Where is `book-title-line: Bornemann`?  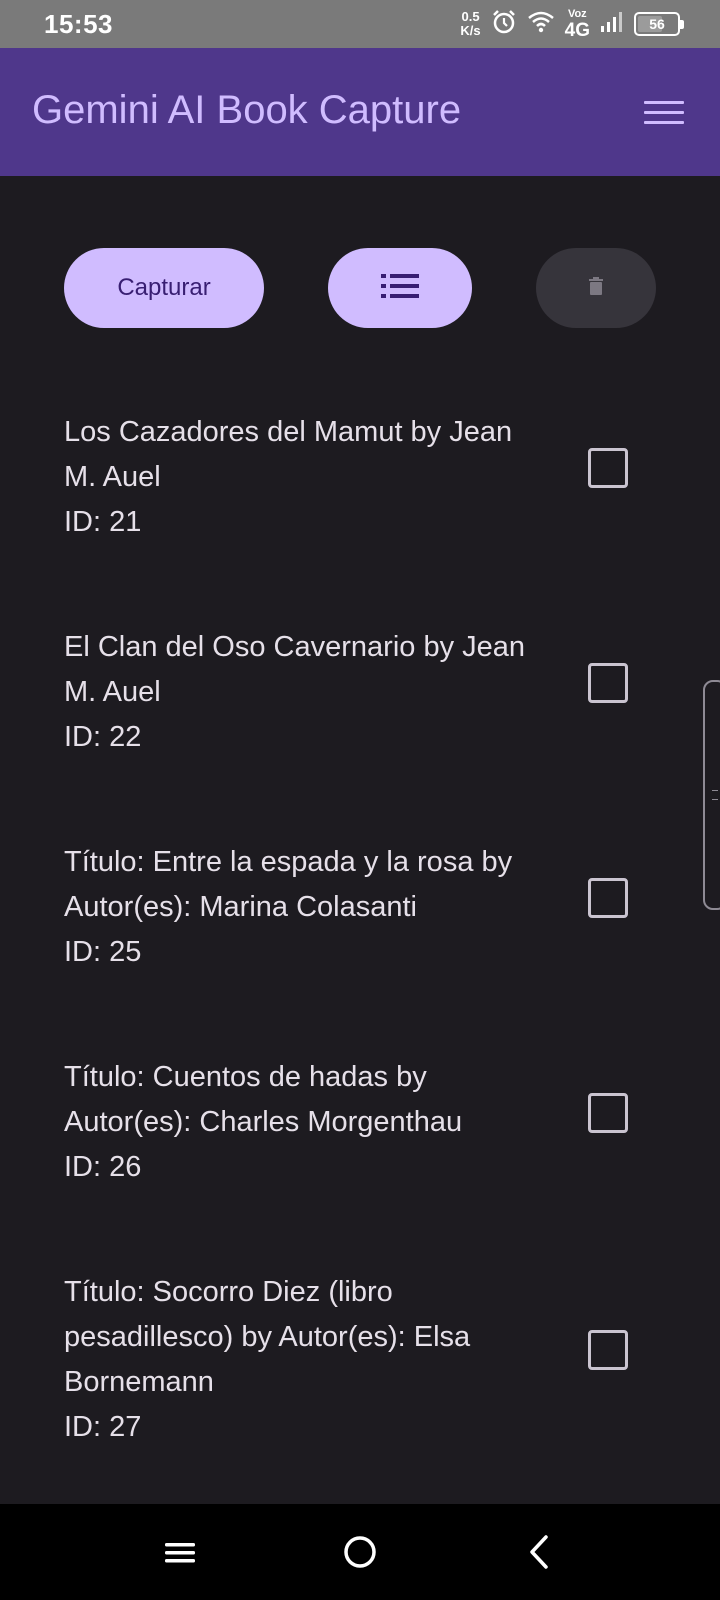 book-title-line: Bornemann is located at coordinates (139, 1382).